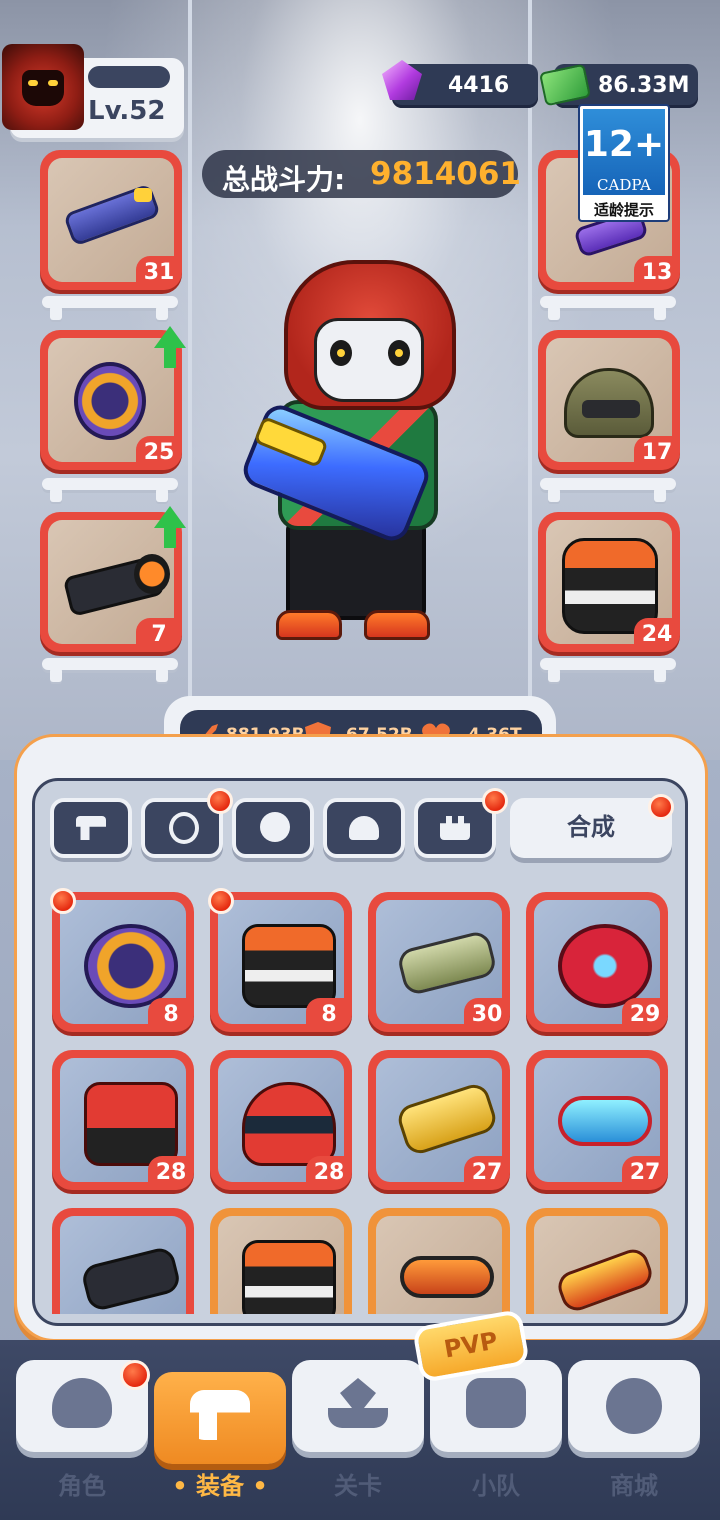  What do you see at coordinates (358, 1403) in the screenshot?
I see `map-pin-icon` at bounding box center [358, 1403].